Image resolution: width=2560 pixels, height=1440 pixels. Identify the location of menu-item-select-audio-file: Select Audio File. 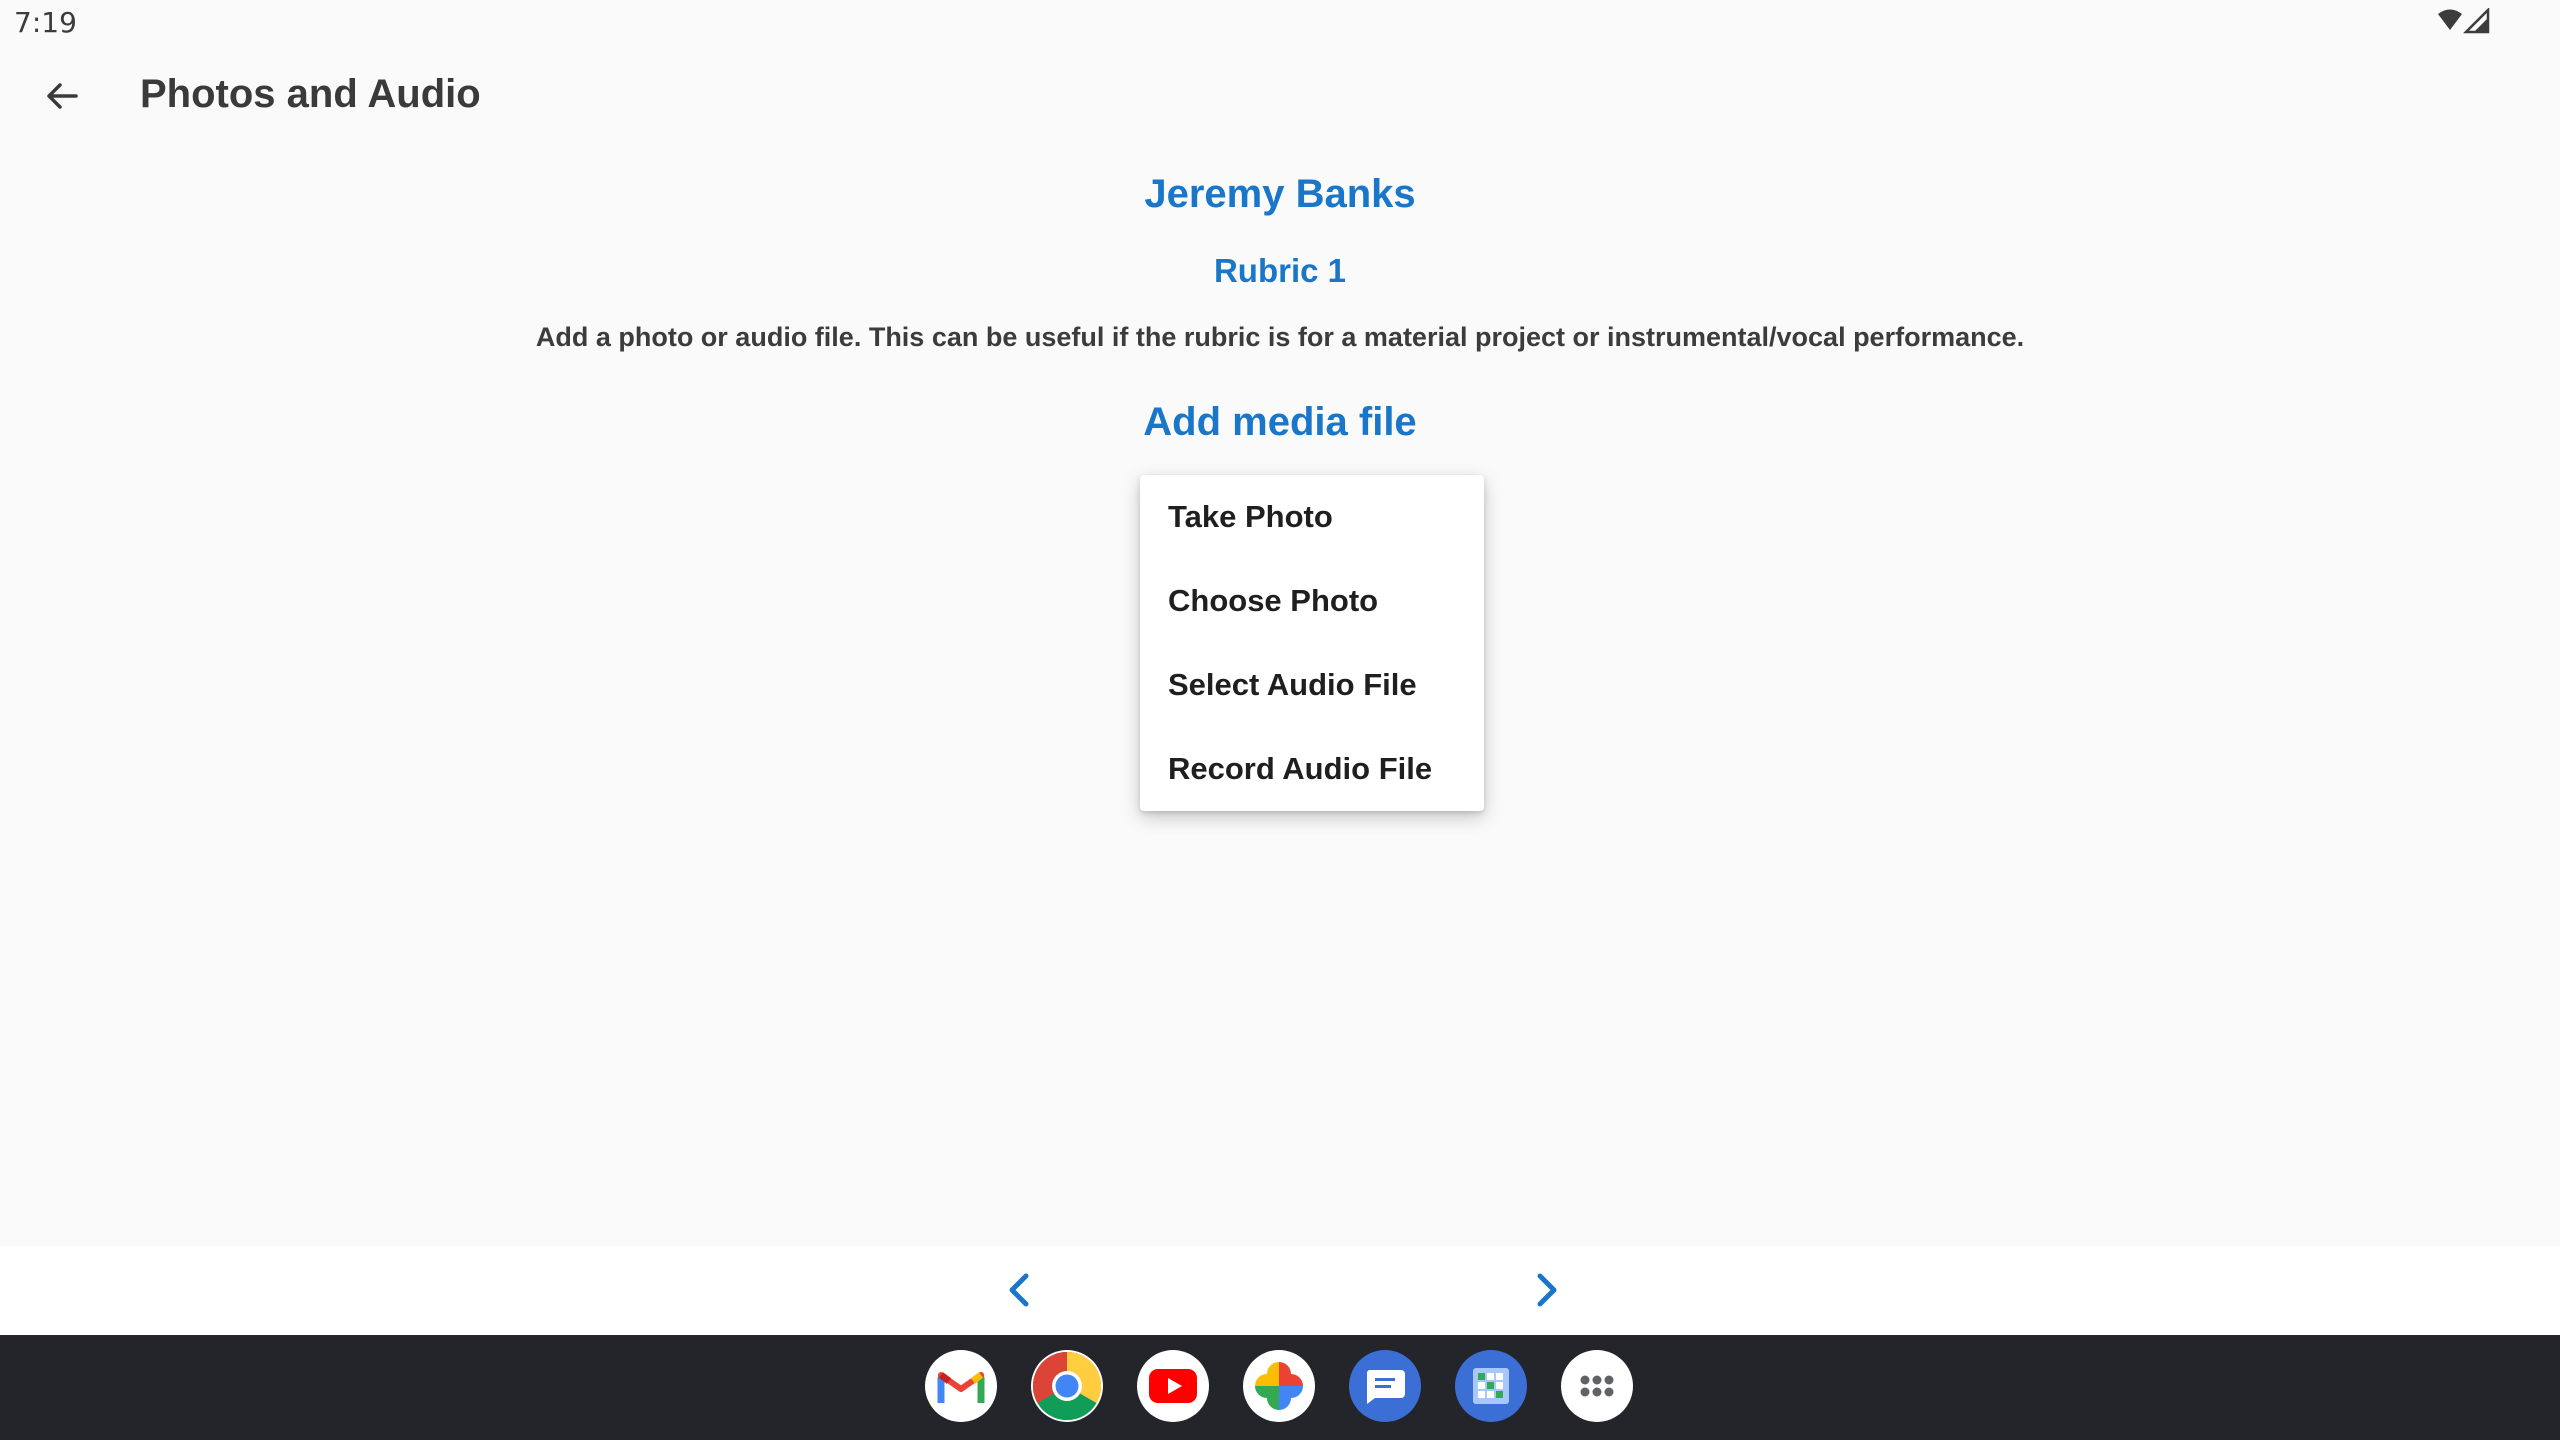
(1312, 685).